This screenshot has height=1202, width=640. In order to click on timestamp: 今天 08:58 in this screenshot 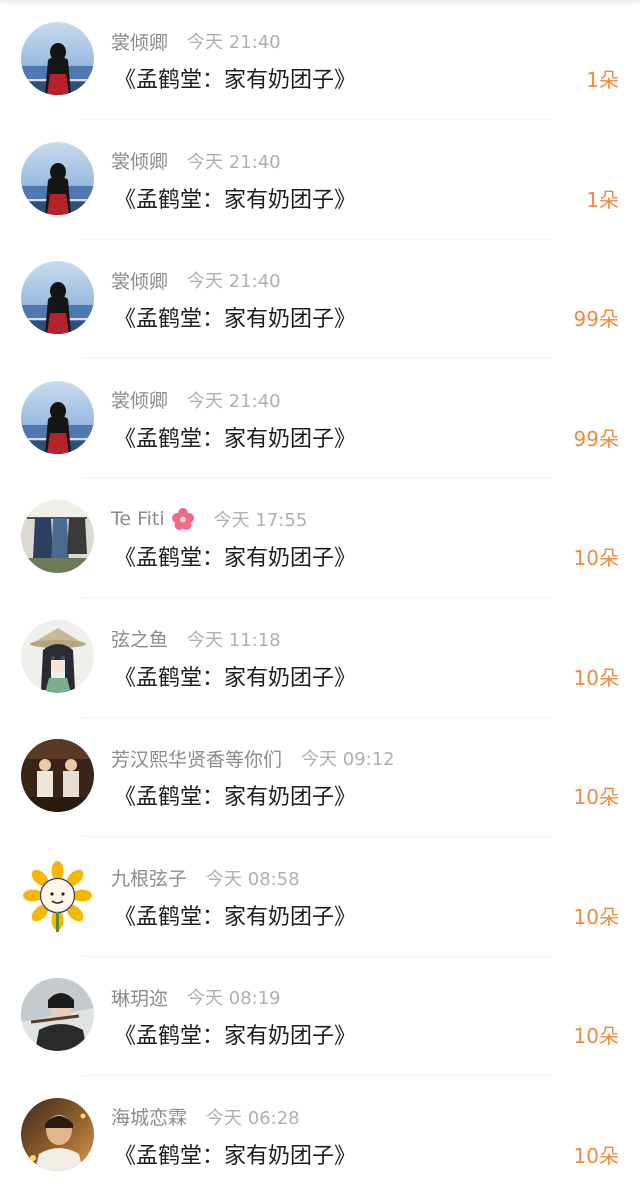, I will do `click(253, 879)`.